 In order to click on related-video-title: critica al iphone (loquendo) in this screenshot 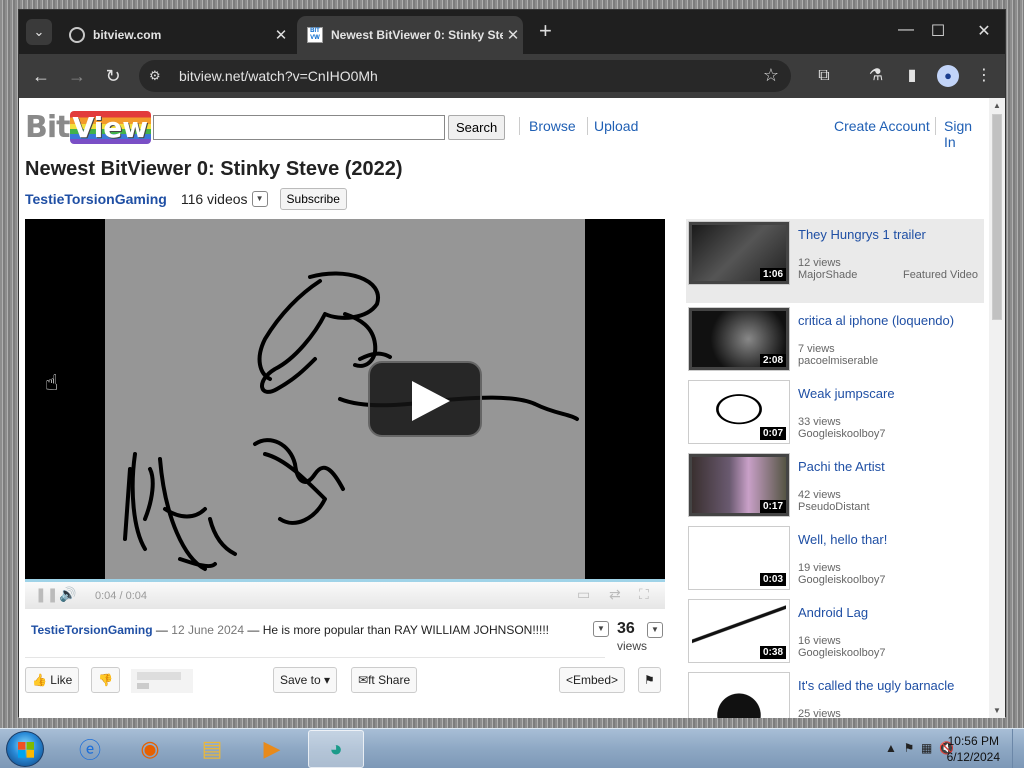, I will do `click(876, 320)`.